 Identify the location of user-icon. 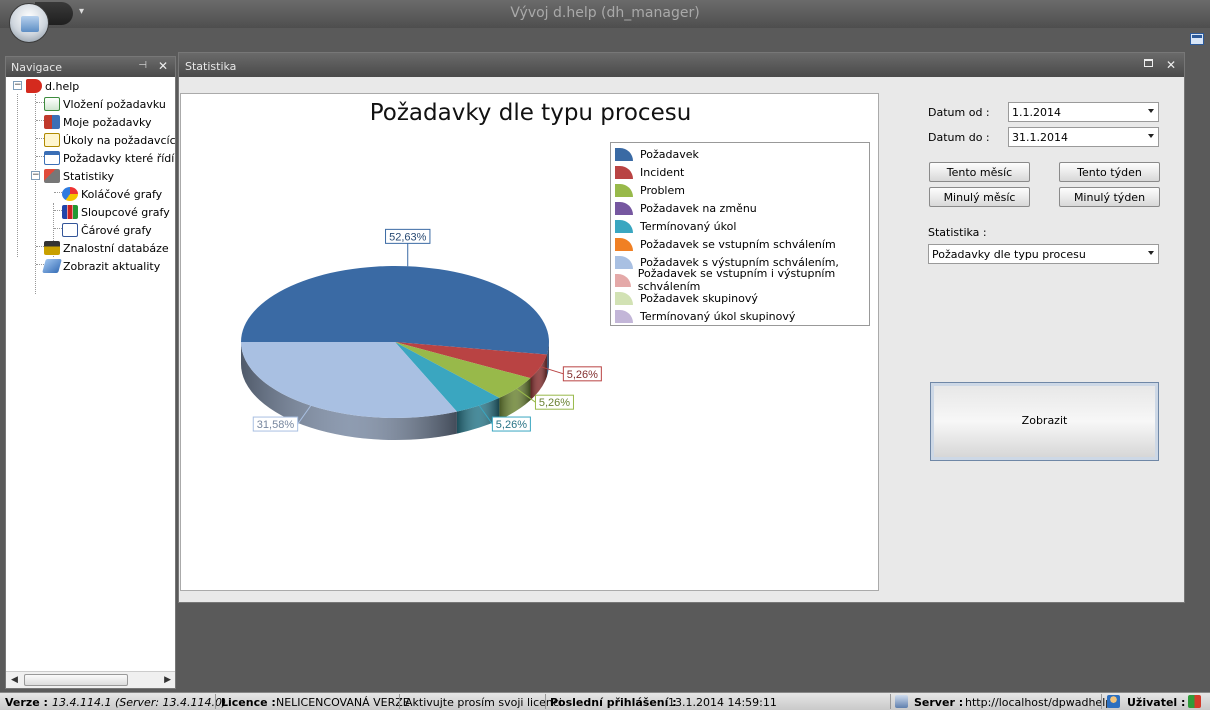
(1113, 701).